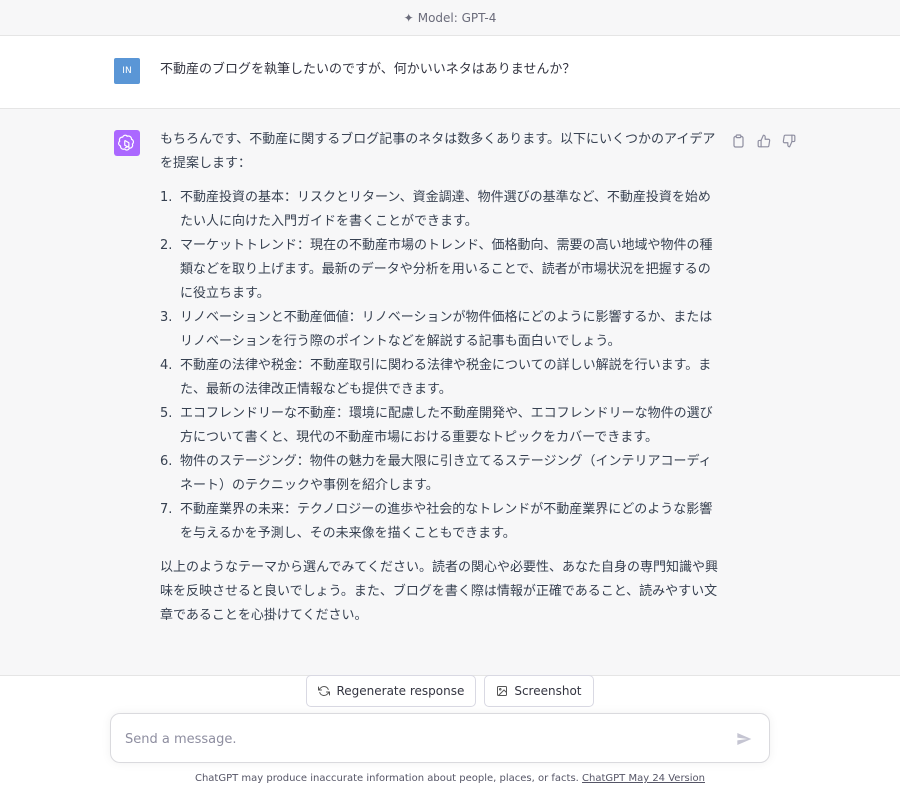  I want to click on copy-button, so click(738, 140).